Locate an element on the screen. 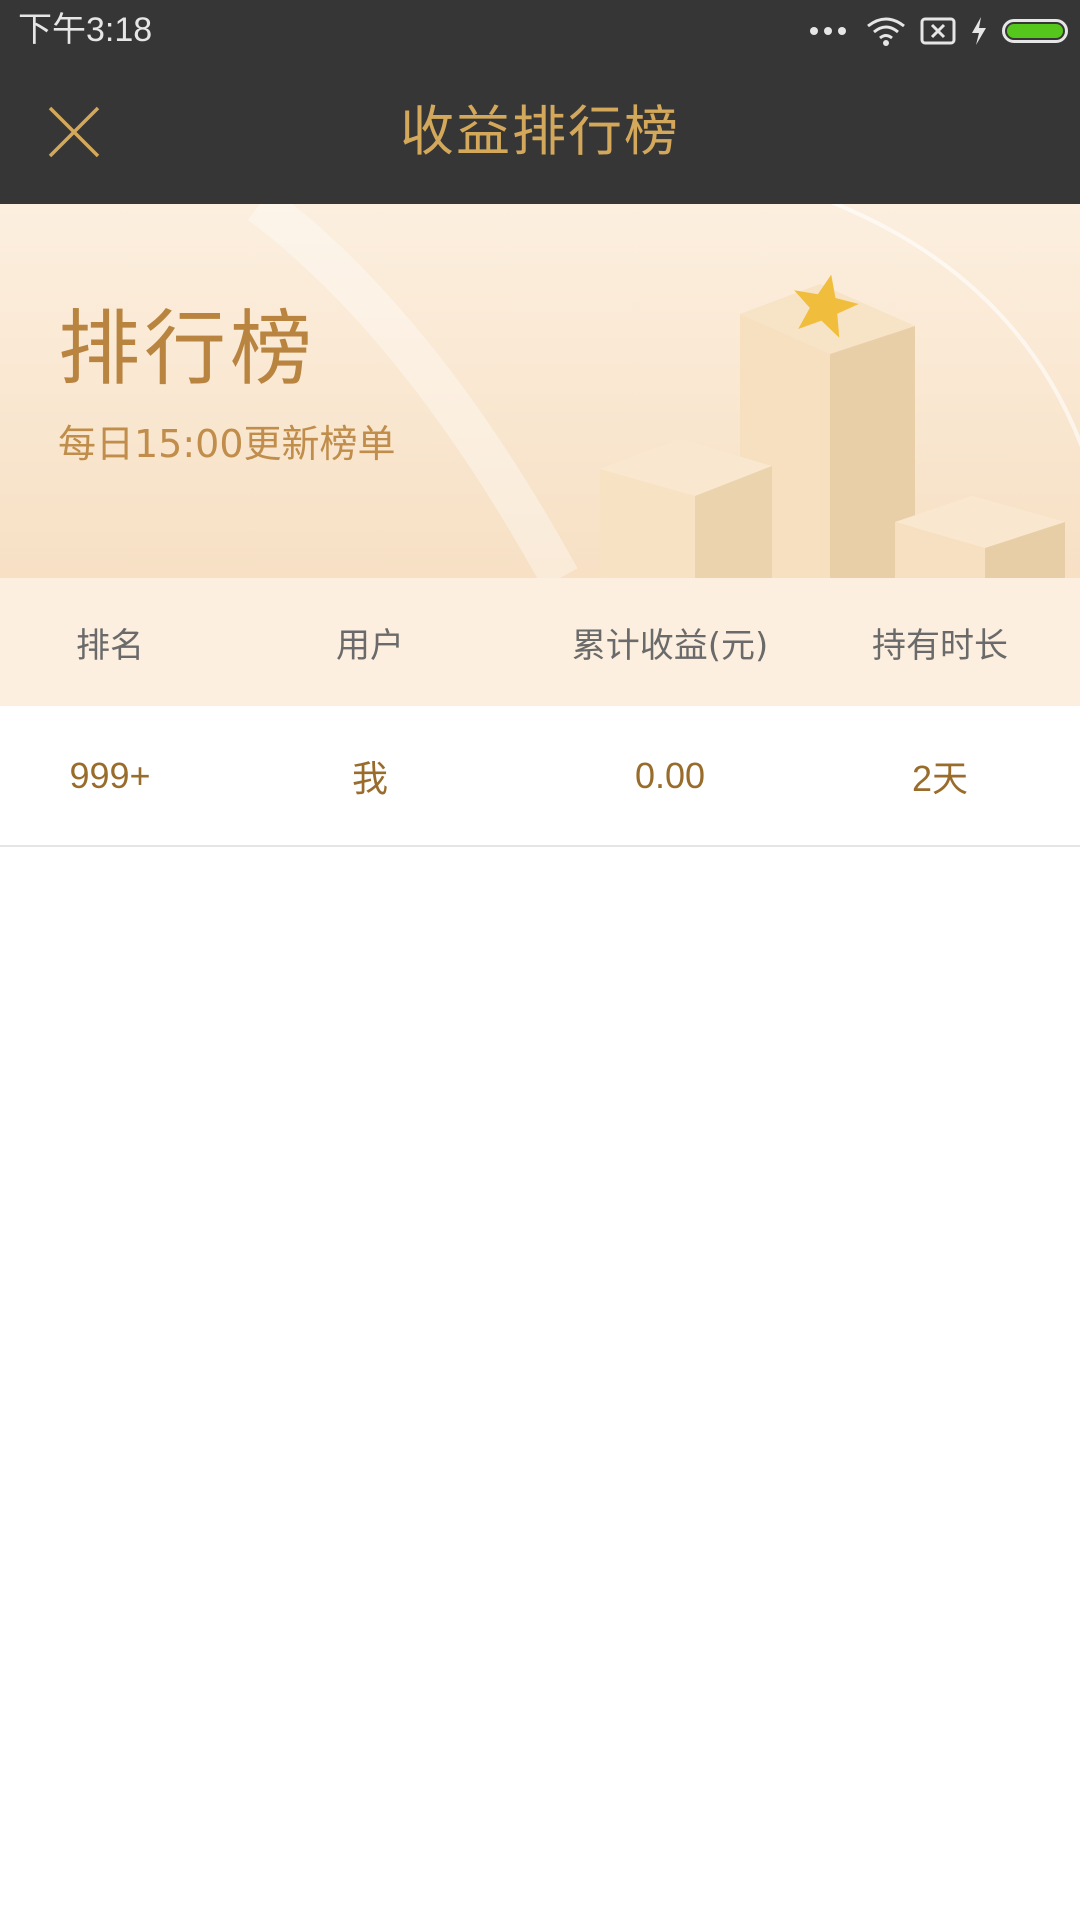 Image resolution: width=1080 pixels, height=1920 pixels. column-header-earnings: 累计收益(元) is located at coordinates (670, 645).